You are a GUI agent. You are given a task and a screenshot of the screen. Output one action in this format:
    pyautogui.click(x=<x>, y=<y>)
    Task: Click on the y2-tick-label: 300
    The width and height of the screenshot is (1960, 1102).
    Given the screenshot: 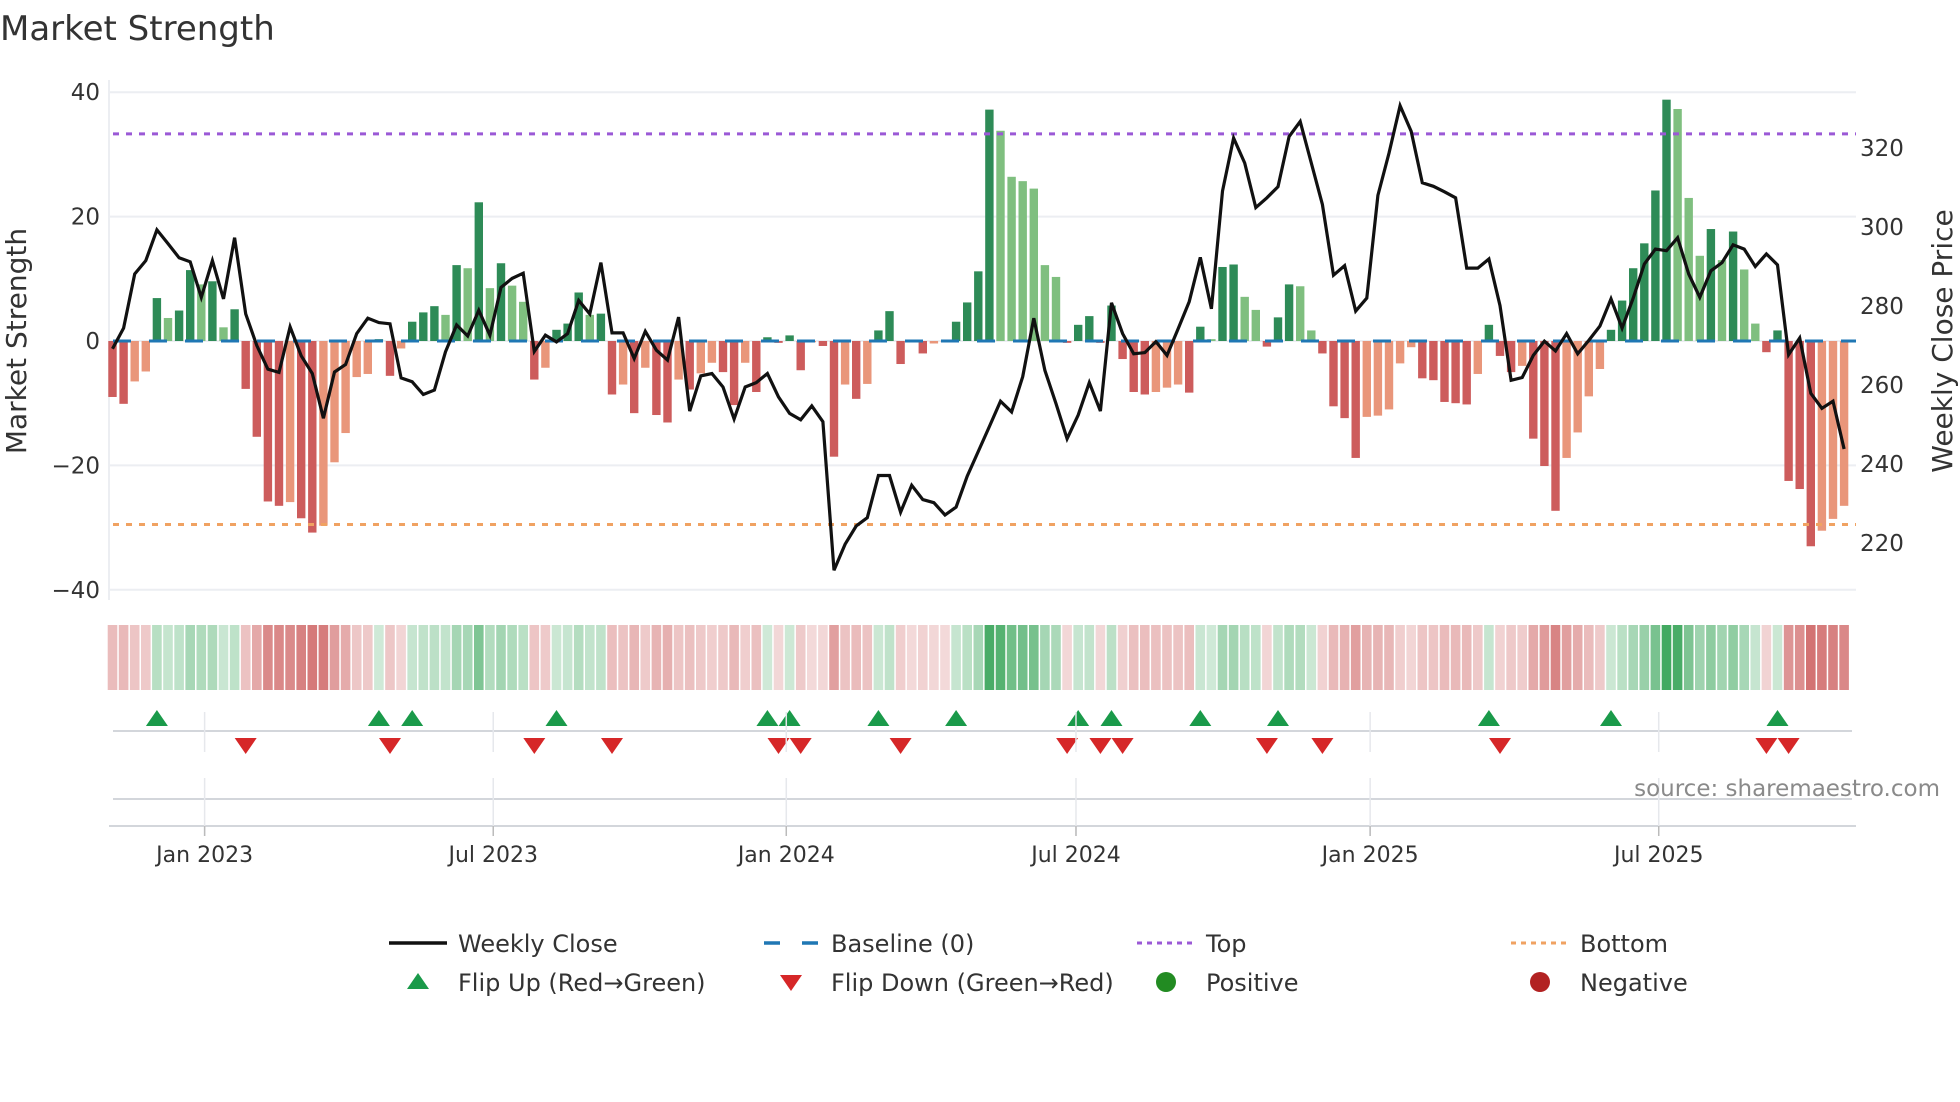 What is the action you would take?
    pyautogui.click(x=1882, y=228)
    